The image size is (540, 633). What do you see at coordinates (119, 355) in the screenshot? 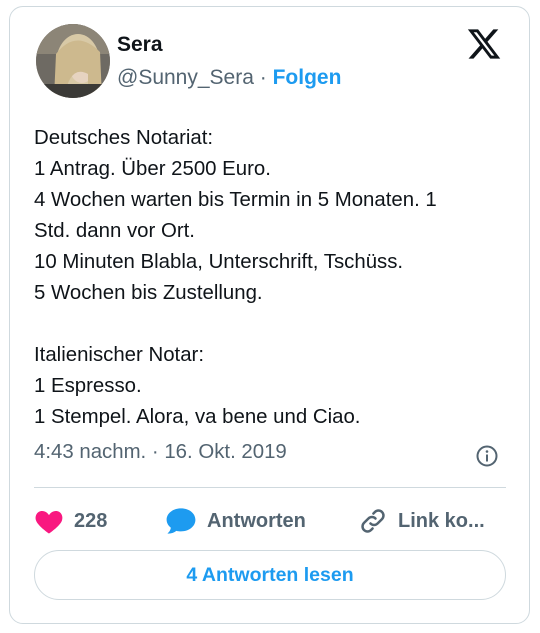
I see `tweet-line: Italienischer Notar:` at bounding box center [119, 355].